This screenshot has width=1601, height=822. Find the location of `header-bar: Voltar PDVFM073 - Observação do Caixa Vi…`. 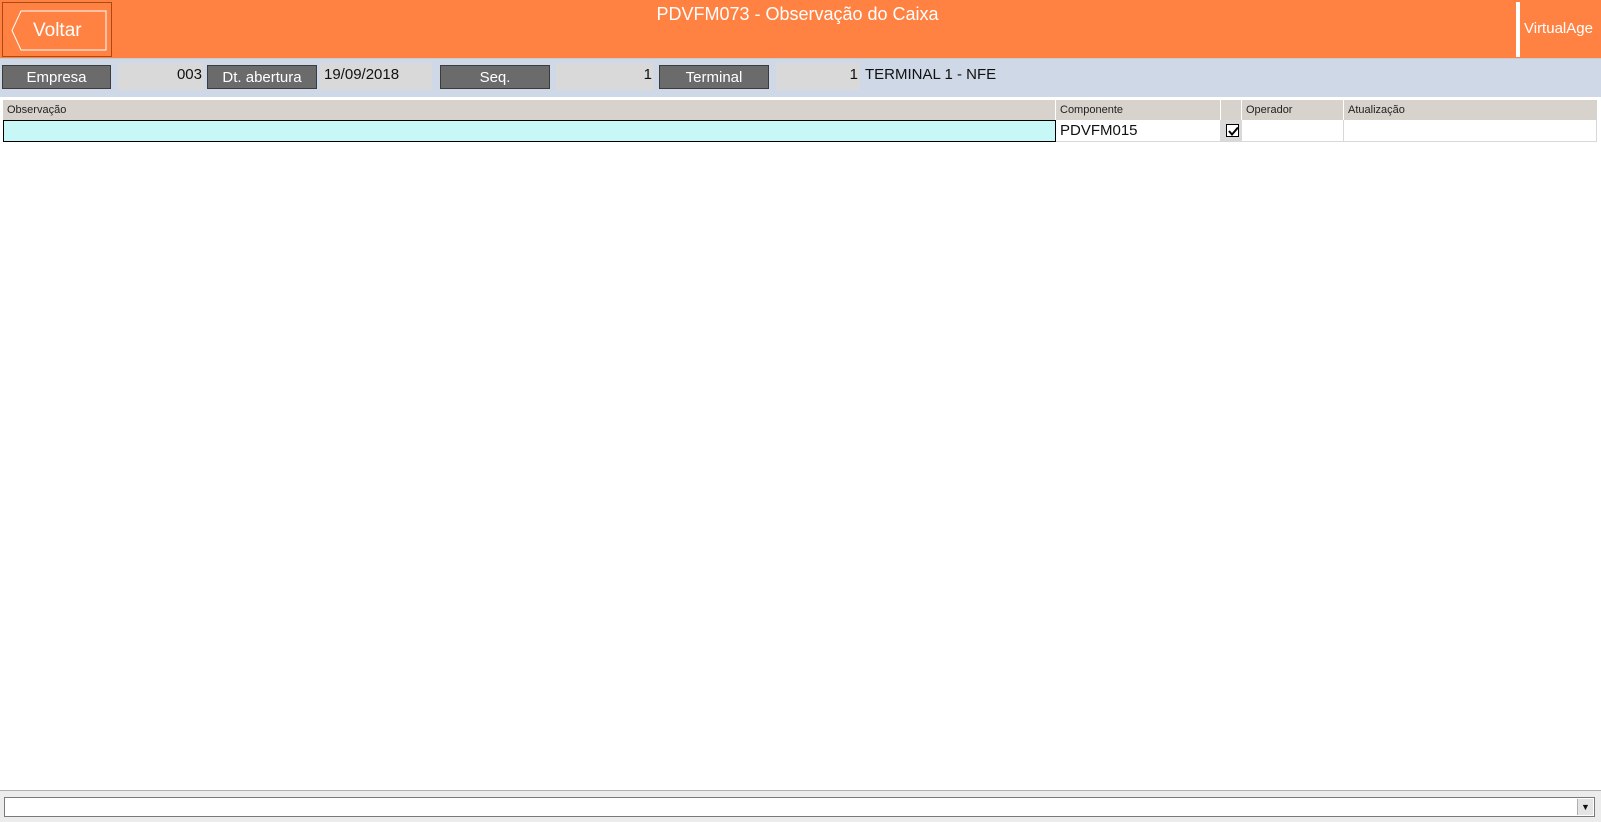

header-bar: Voltar PDVFM073 - Observação do Caixa Vi… is located at coordinates (800, 29).